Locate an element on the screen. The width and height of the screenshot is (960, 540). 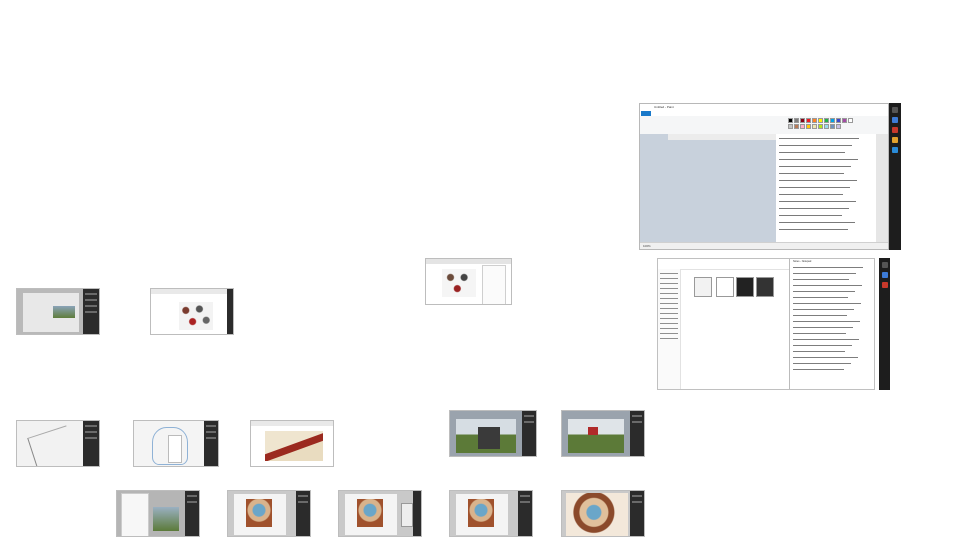
image-grid is located at coordinates (196, 316).